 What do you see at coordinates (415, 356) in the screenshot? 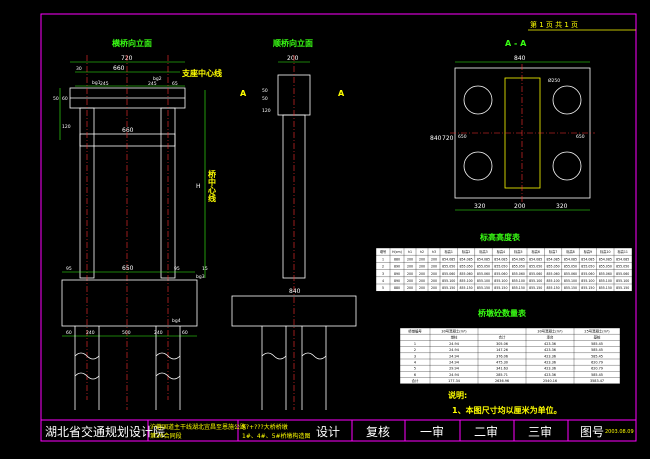
I see `qty-cell: 3` at bounding box center [415, 356].